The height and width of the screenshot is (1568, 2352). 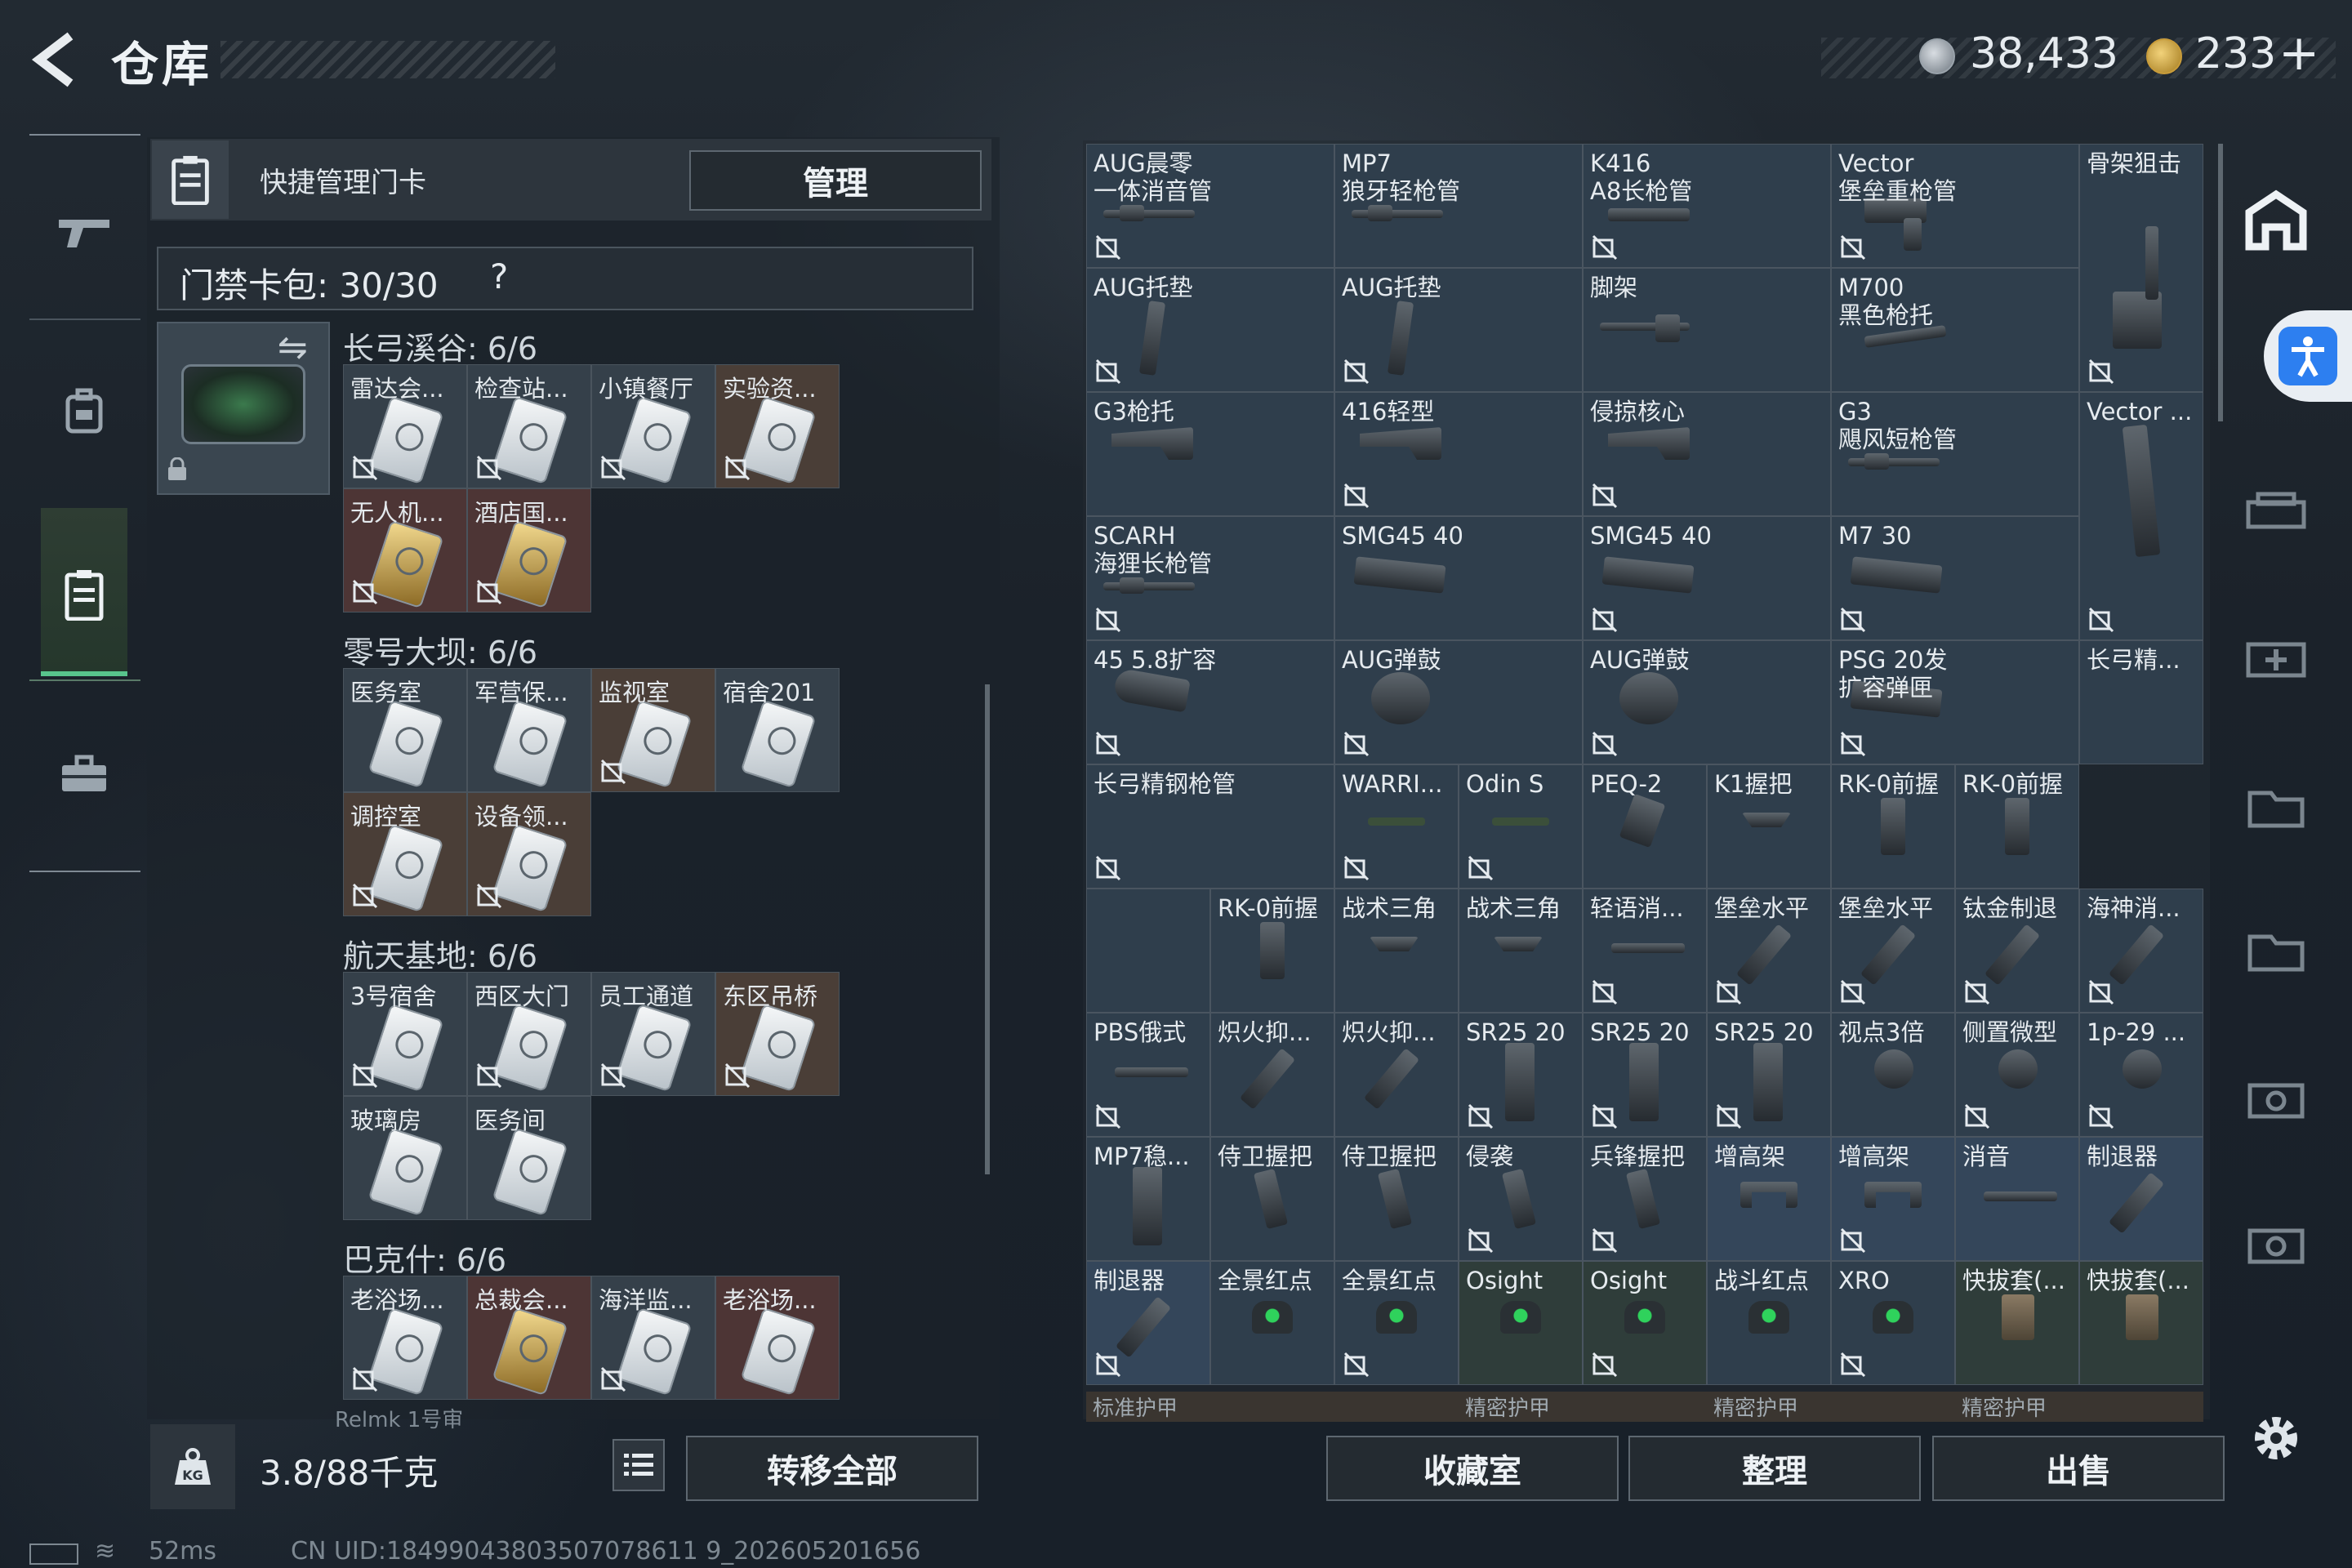 I want to click on item-slot: K416 A8长枪管, so click(x=1707, y=206).